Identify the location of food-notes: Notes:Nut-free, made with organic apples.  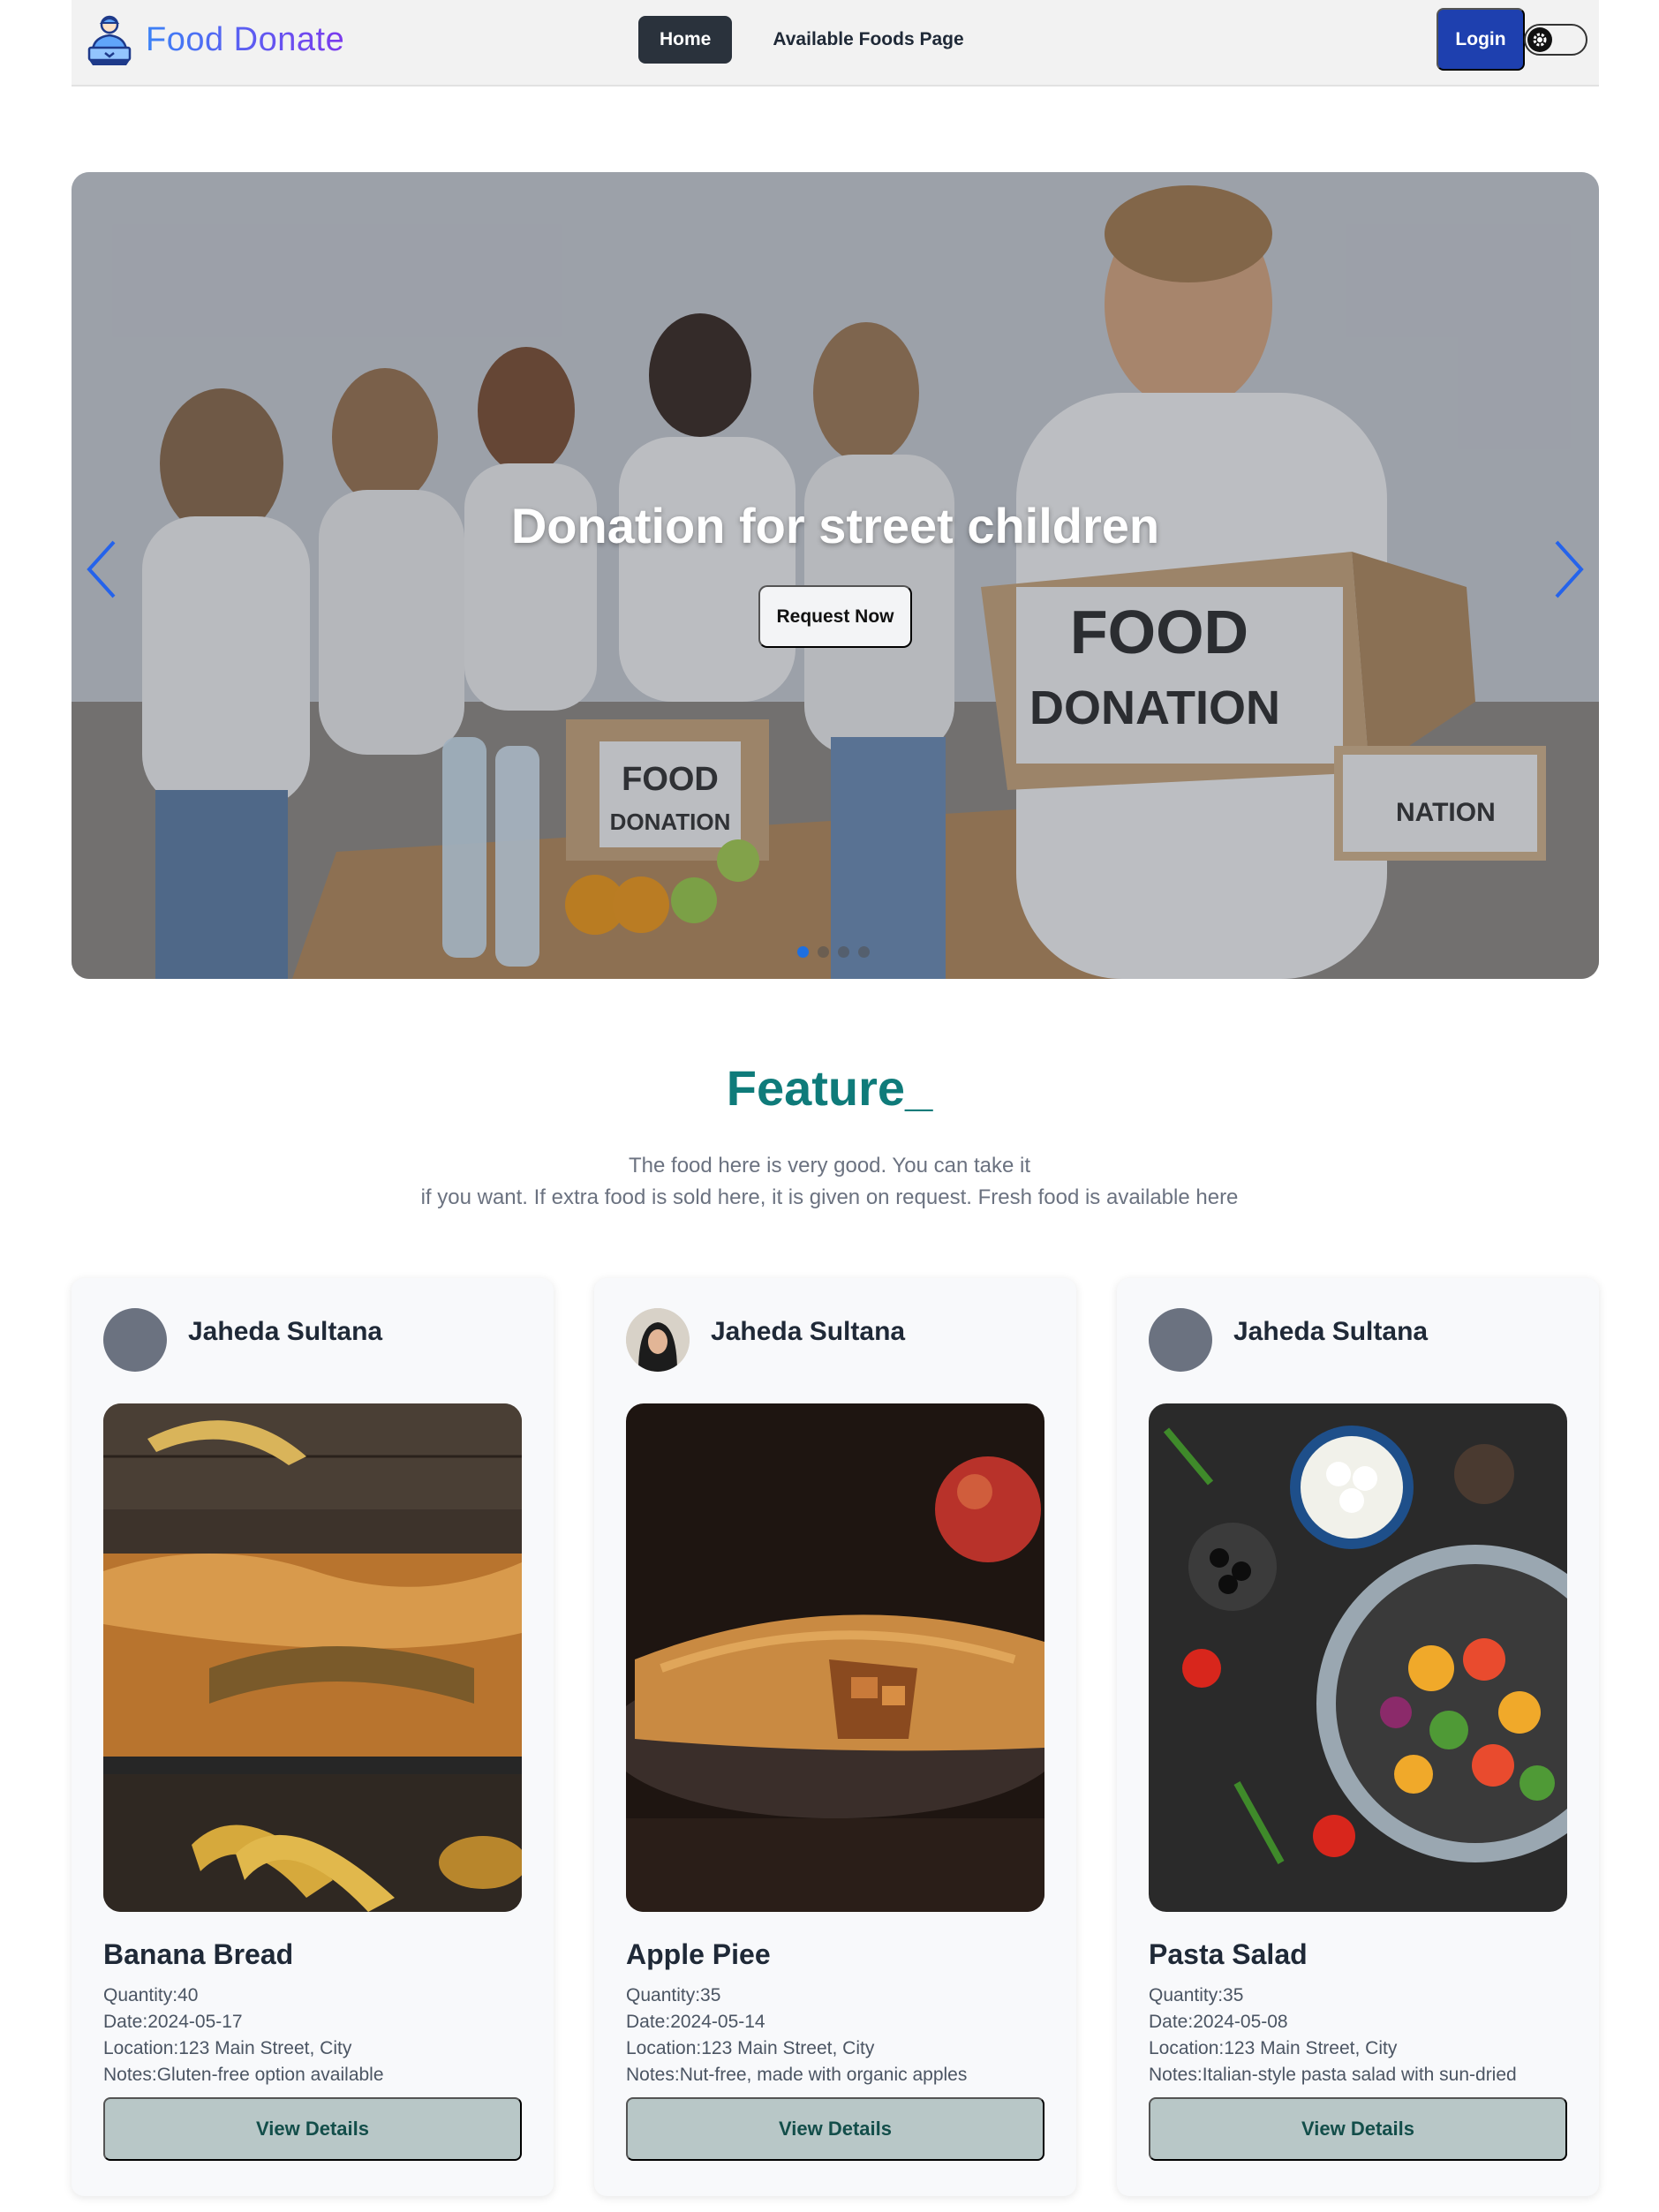
(797, 2075).